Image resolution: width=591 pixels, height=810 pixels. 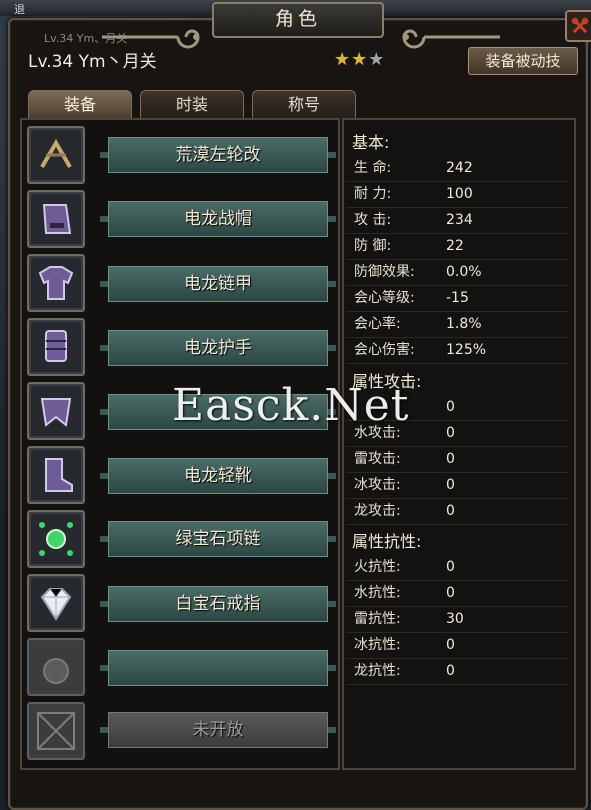 What do you see at coordinates (373, 220) in the screenshot?
I see `stat-label: 攻 击:` at bounding box center [373, 220].